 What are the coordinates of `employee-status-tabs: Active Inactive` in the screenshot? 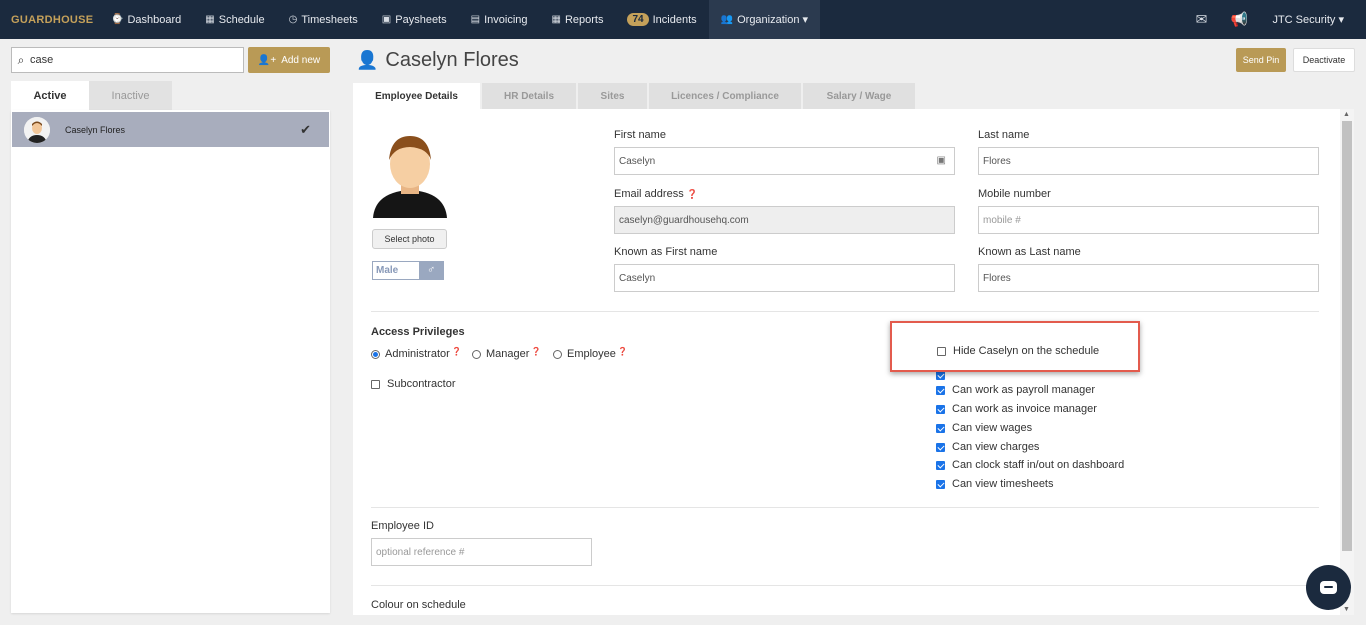 It's located at (91, 95).